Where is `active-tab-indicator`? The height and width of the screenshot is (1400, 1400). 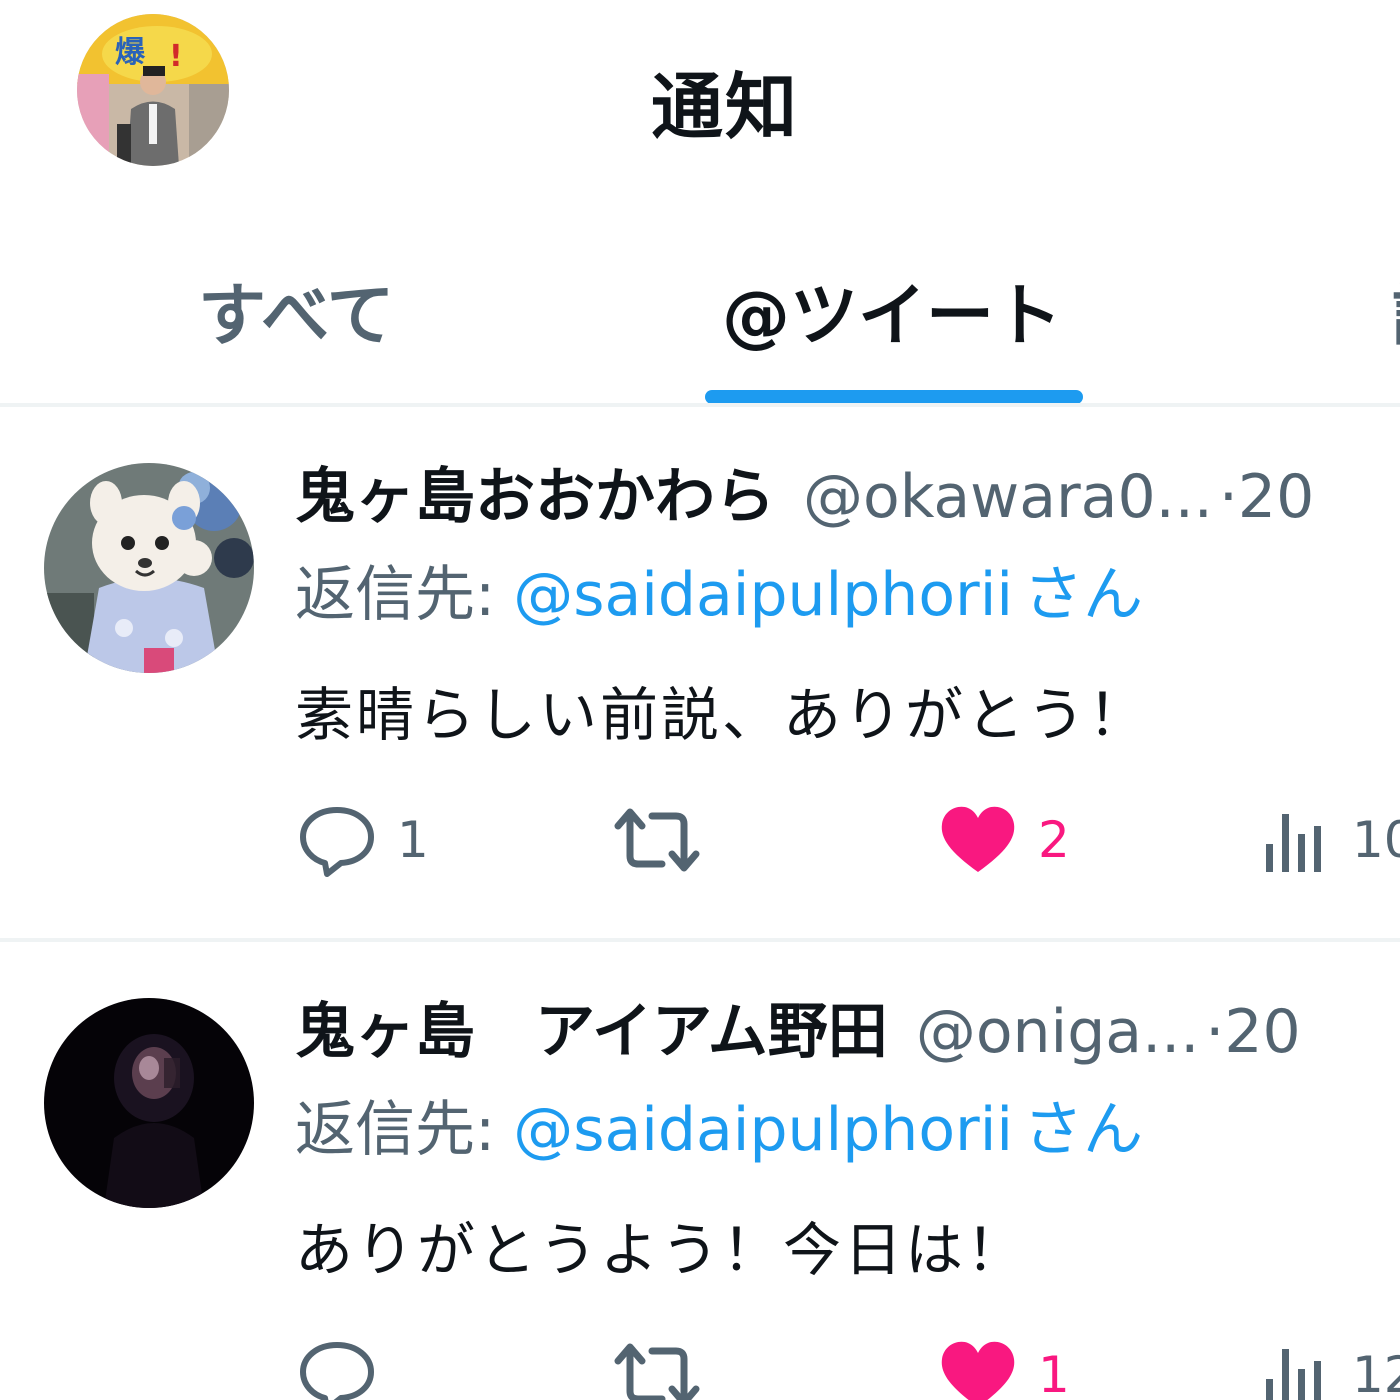
active-tab-indicator is located at coordinates (894, 397).